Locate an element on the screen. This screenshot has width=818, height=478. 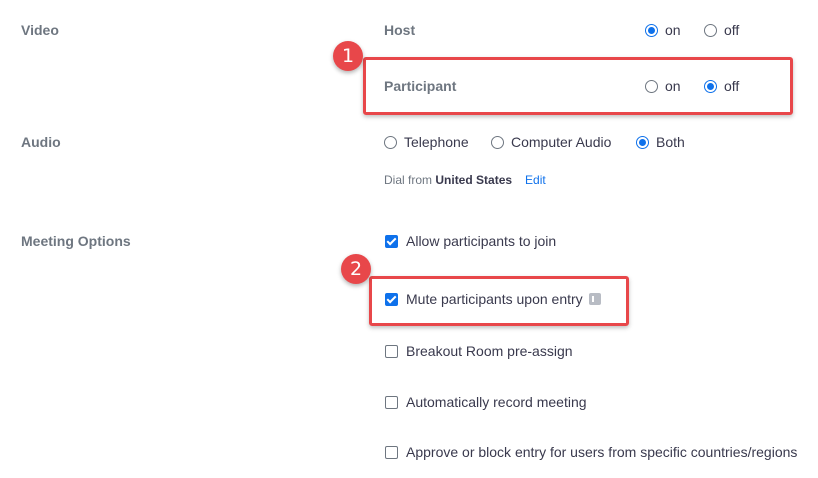
option-label: Breakout Room pre-assign is located at coordinates (489, 351).